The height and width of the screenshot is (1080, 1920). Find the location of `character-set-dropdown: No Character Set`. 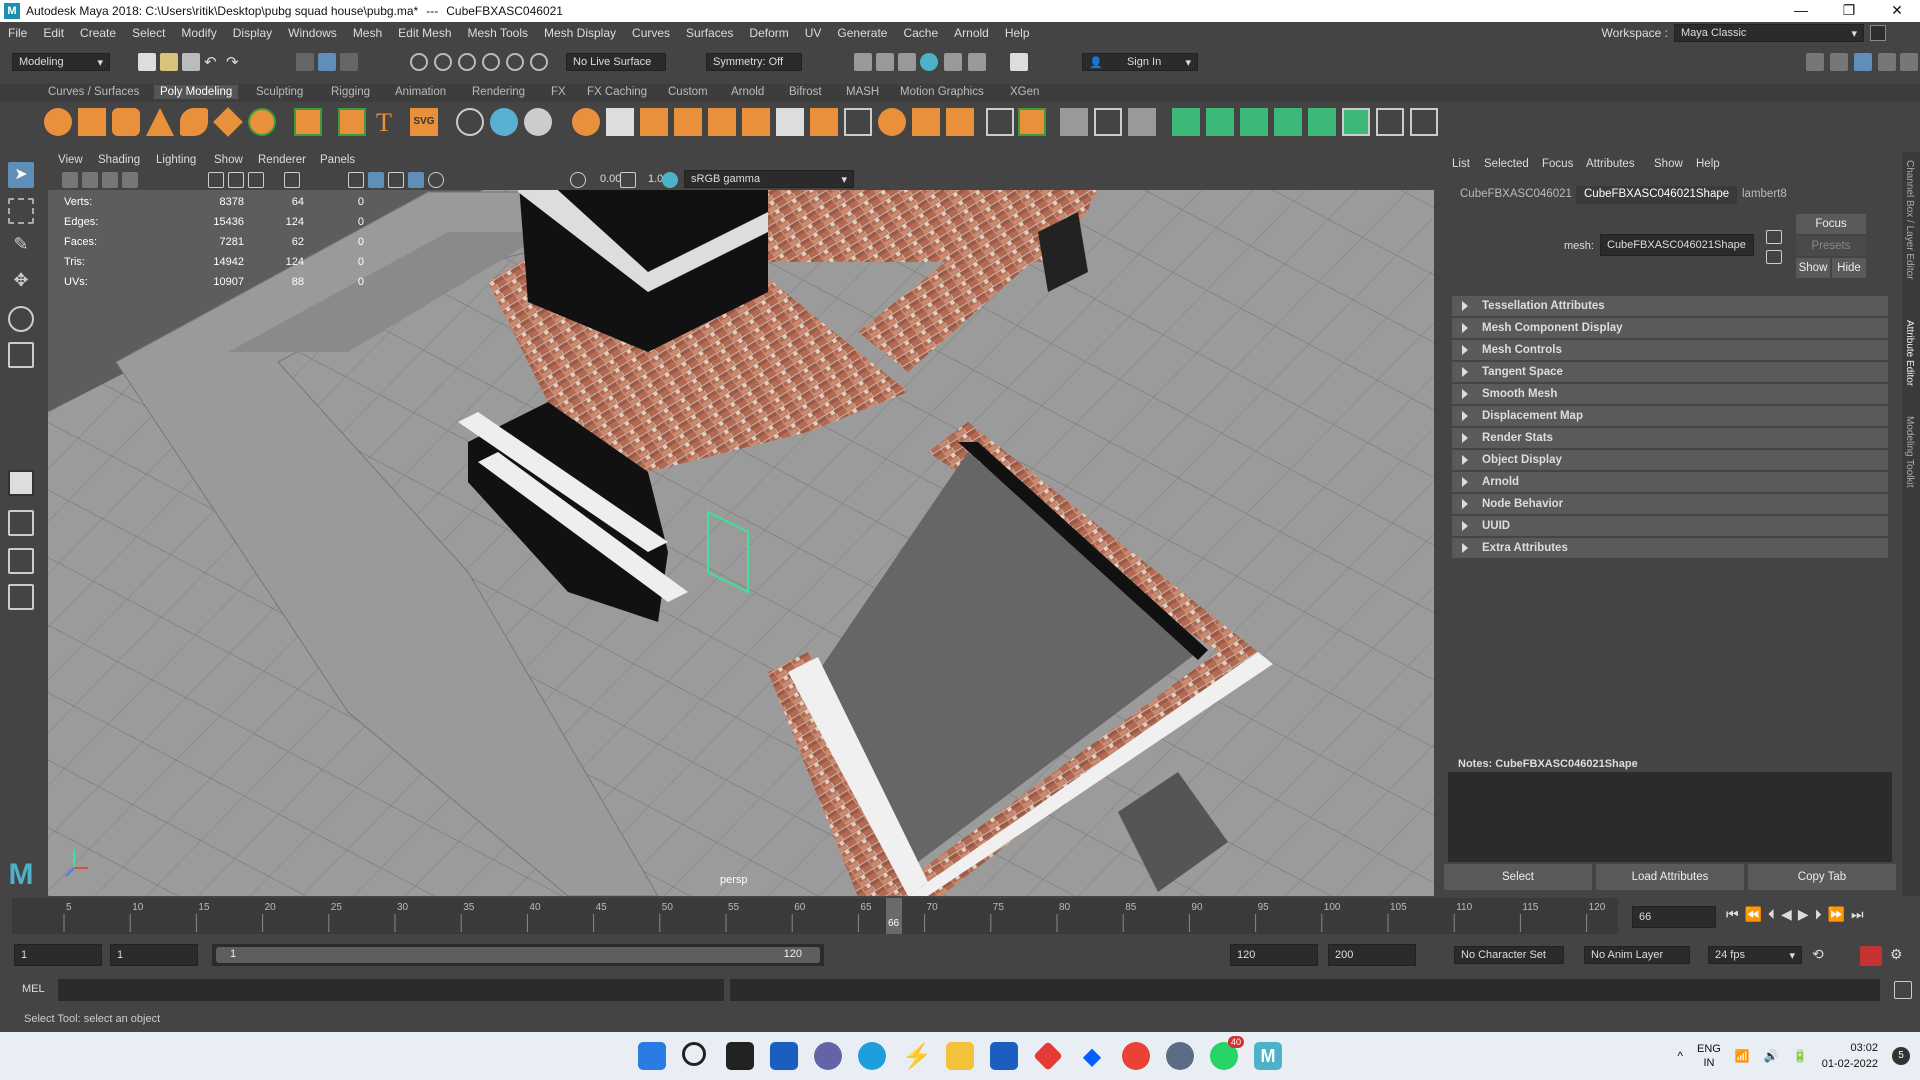

character-set-dropdown: No Character Set is located at coordinates (1509, 955).